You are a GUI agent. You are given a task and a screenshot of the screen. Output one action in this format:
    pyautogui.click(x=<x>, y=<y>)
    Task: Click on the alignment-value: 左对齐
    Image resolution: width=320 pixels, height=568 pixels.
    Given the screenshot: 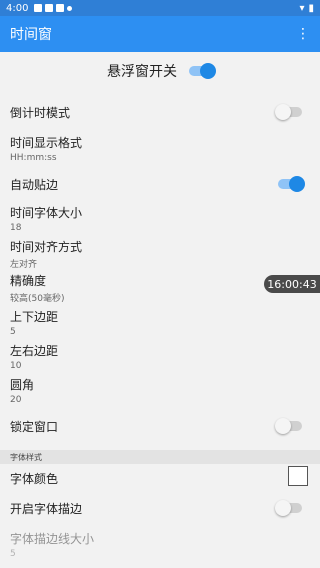 What is the action you would take?
    pyautogui.click(x=24, y=265)
    